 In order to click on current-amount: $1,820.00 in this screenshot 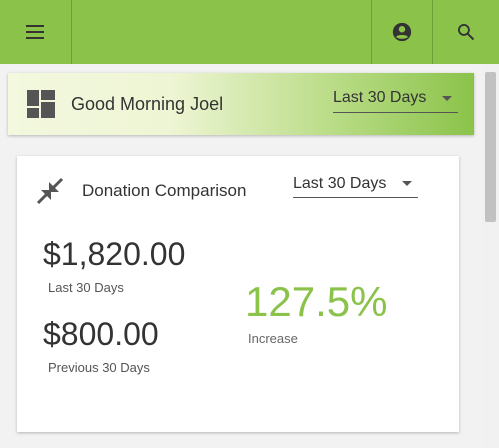, I will do `click(114, 254)`.